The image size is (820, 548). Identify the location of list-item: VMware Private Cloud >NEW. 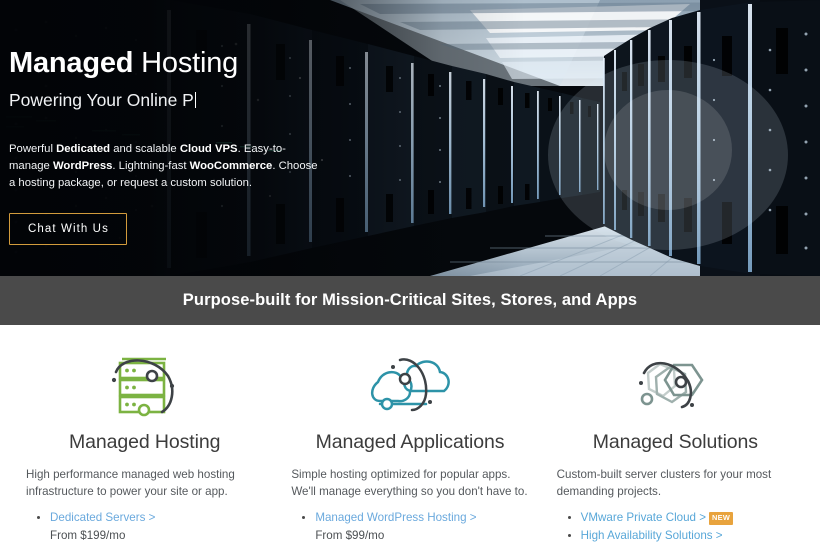
(688, 518).